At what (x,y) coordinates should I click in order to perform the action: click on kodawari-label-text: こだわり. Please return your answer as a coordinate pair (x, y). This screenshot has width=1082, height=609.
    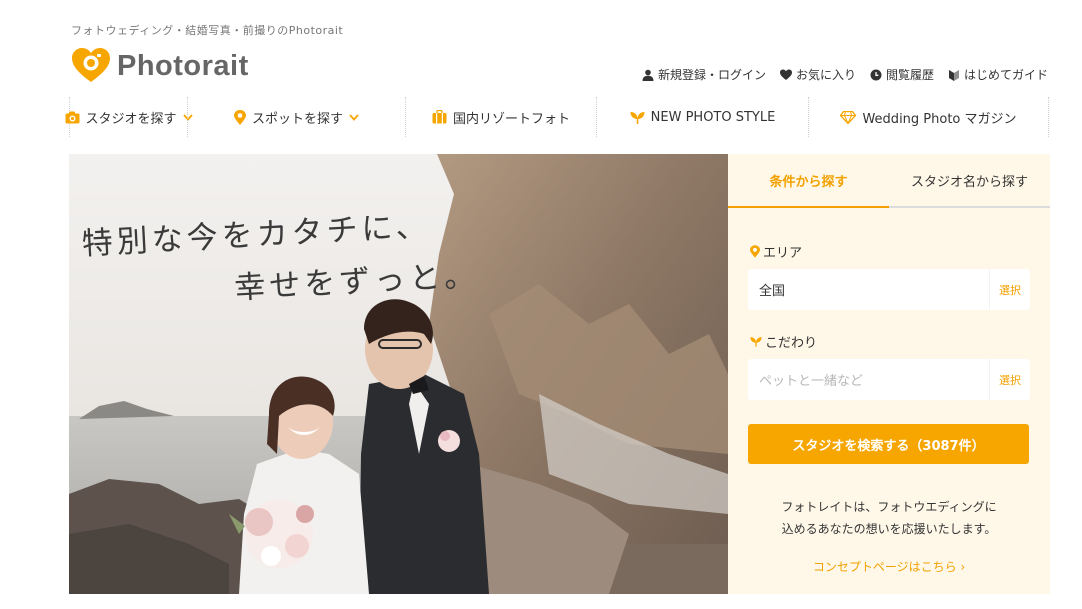
    Looking at the image, I should click on (791, 343).